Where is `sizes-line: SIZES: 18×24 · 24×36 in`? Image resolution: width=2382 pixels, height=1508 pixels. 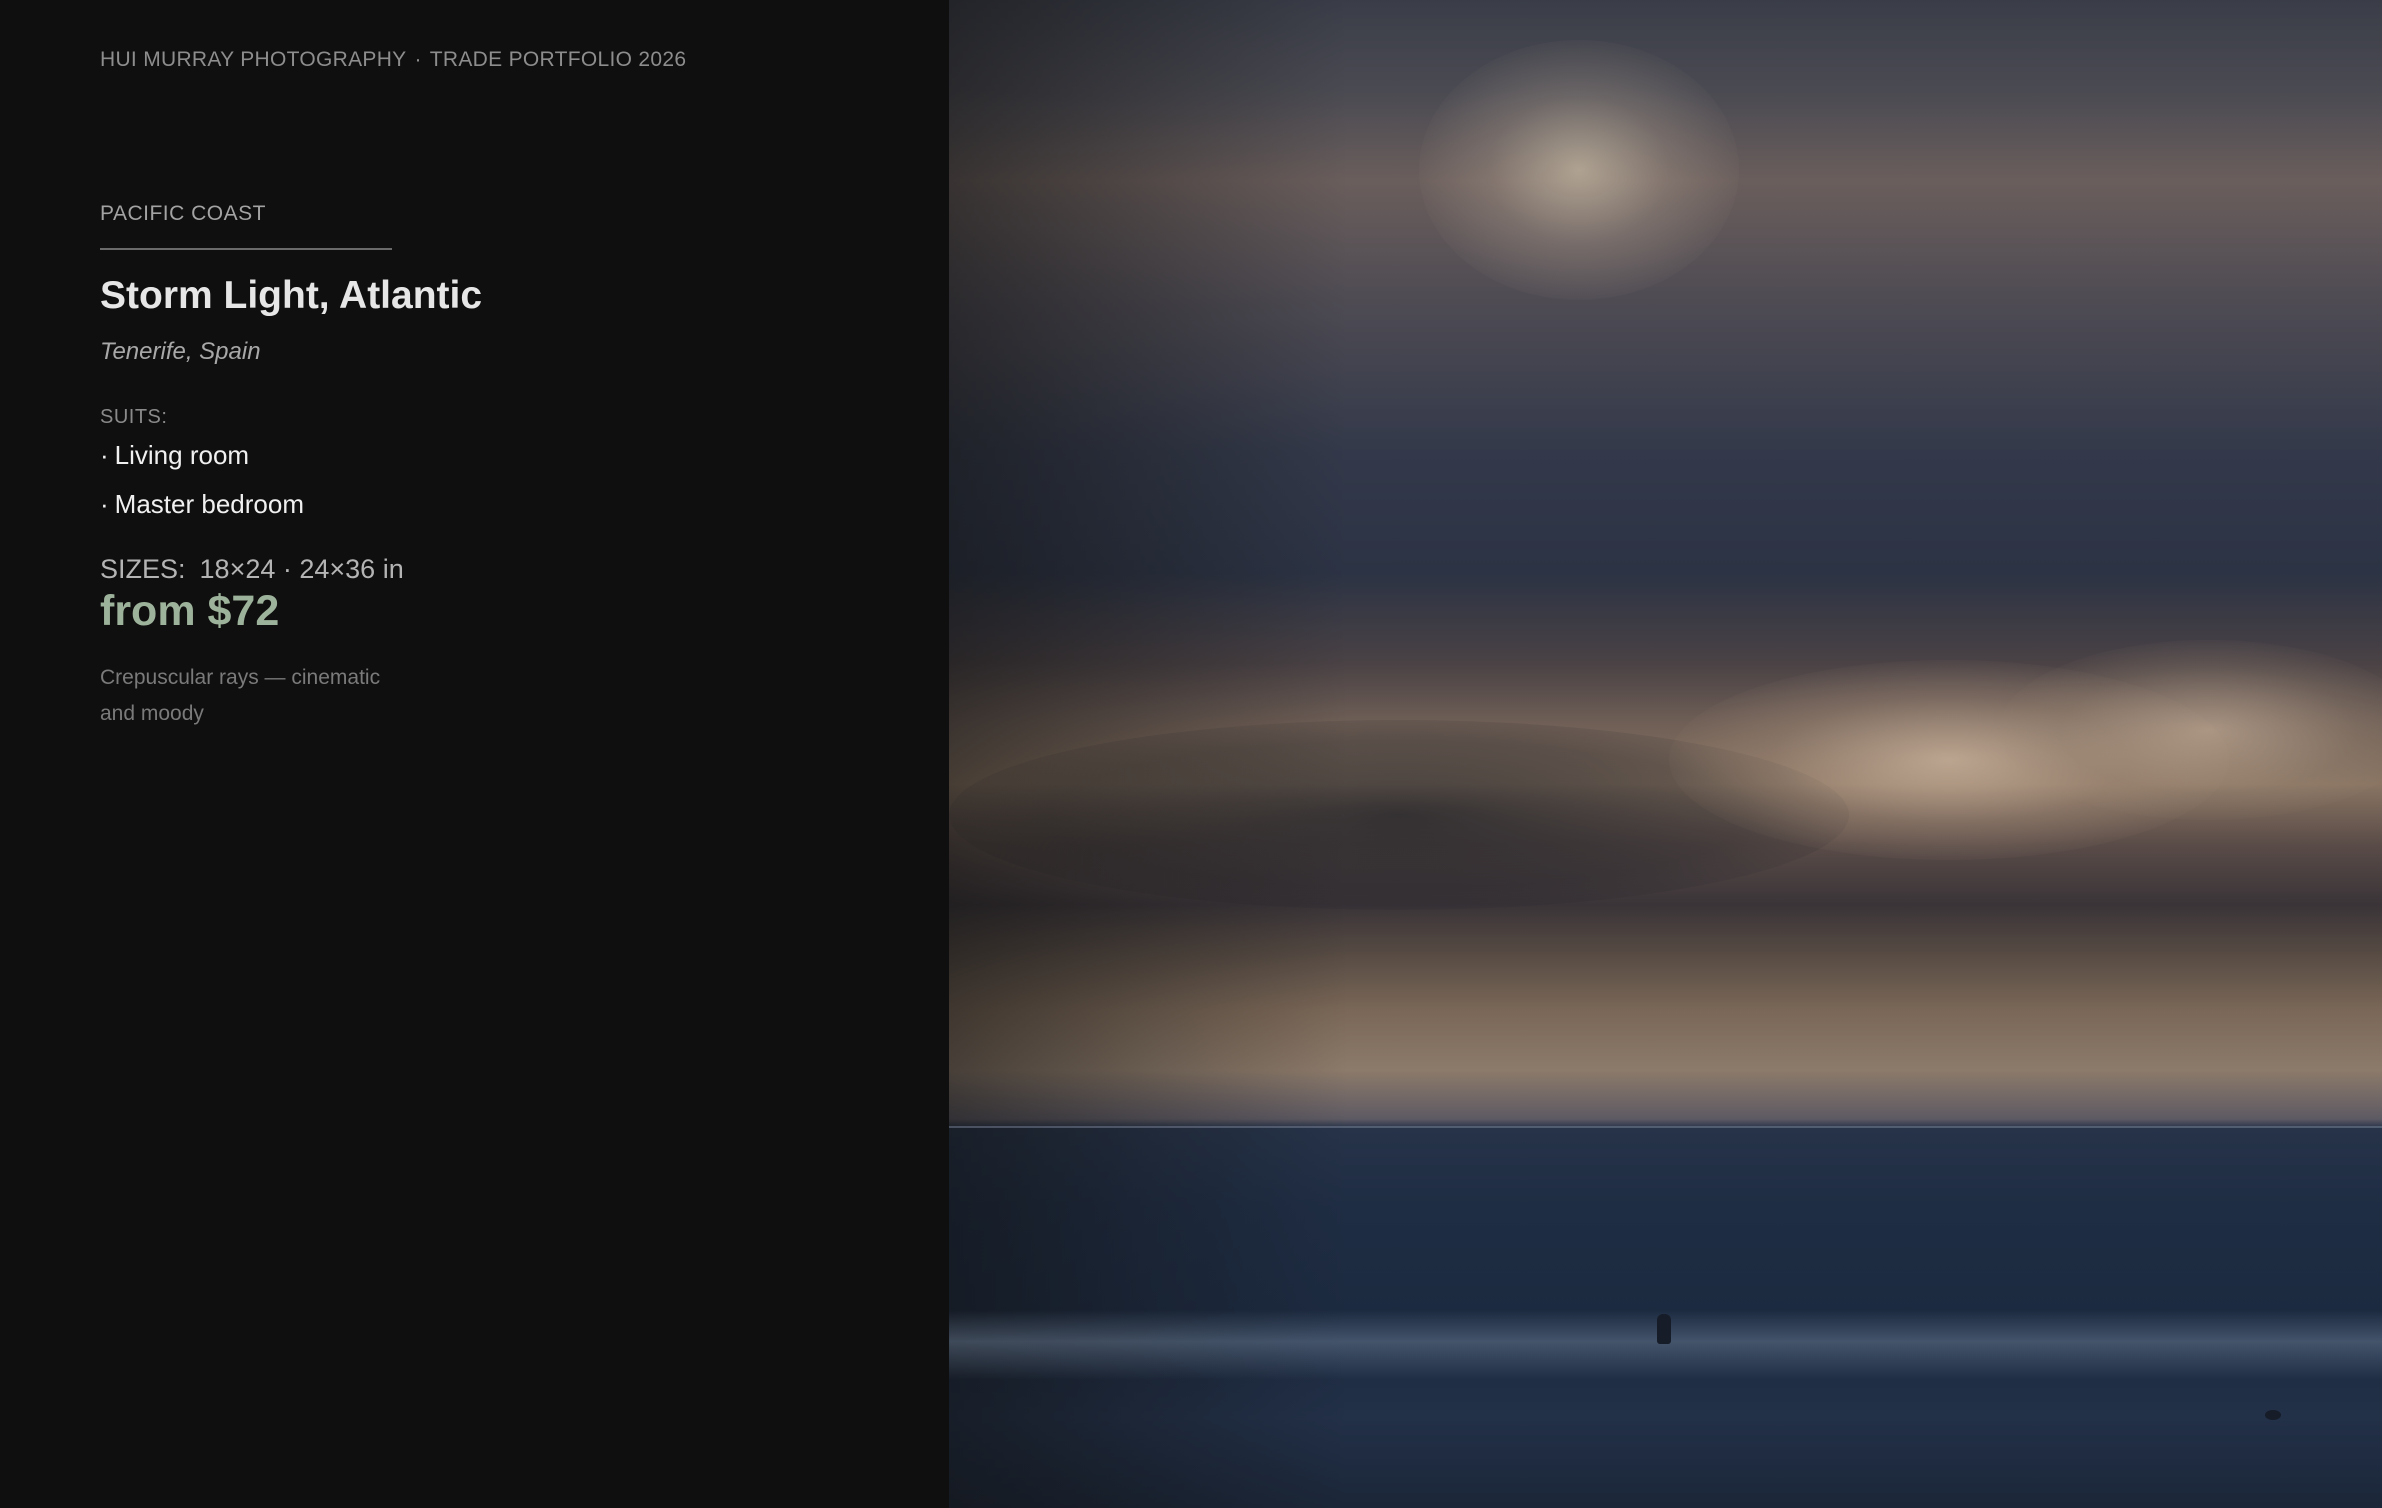 sizes-line: SIZES: 18×24 · 24×36 in is located at coordinates (252, 569).